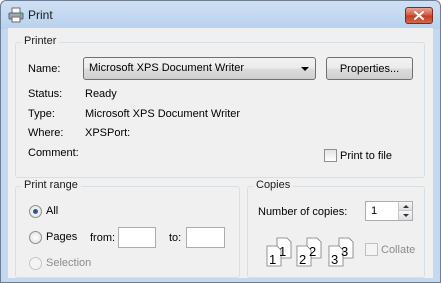 This screenshot has width=441, height=283. I want to click on spin-up-button, so click(405, 206).